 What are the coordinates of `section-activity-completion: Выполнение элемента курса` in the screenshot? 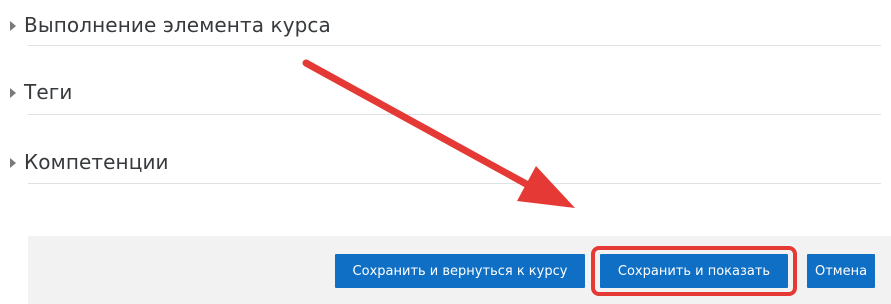 It's located at (445, 25).